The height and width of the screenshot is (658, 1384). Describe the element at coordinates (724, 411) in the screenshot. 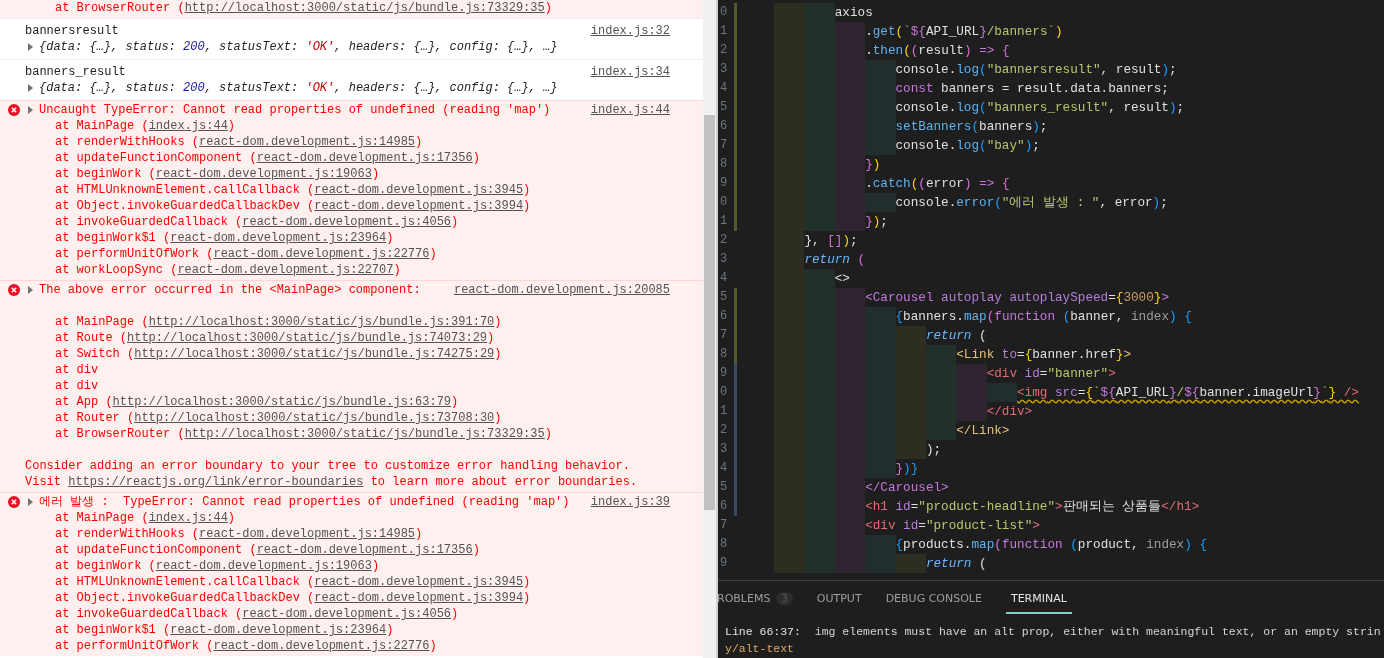

I see `line-number: 1` at that location.